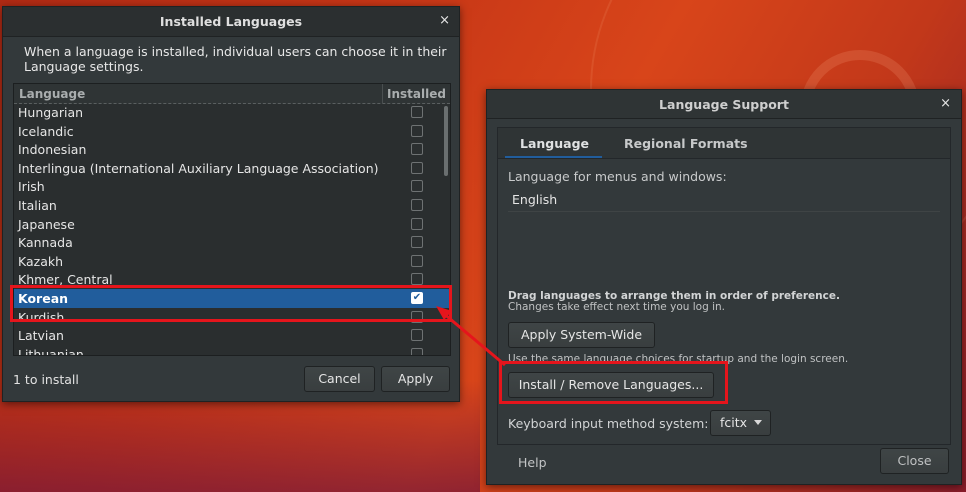  Describe the element at coordinates (617, 176) in the screenshot. I see `menus-language-label: Language for menus and windows:` at that location.